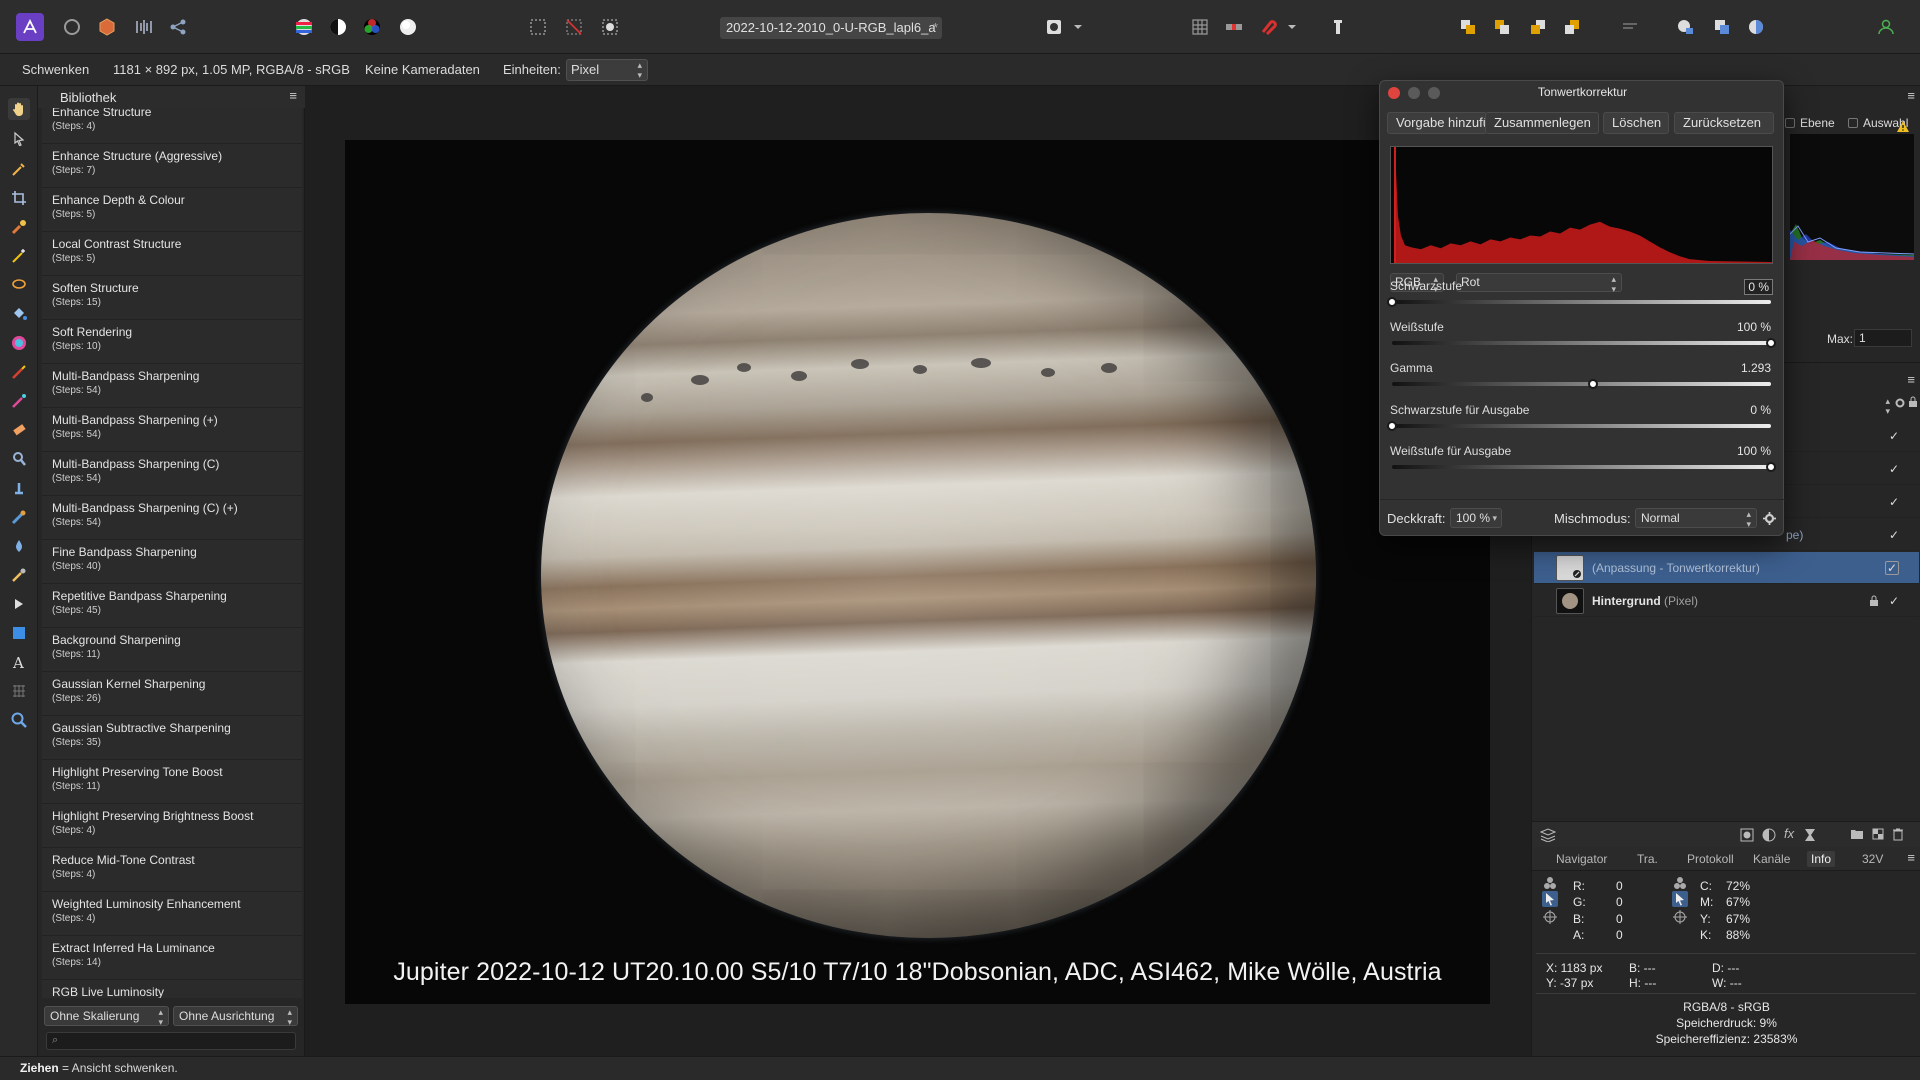 This screenshot has width=1920, height=1080. I want to click on tab-channels: Kanäle, so click(1771, 859).